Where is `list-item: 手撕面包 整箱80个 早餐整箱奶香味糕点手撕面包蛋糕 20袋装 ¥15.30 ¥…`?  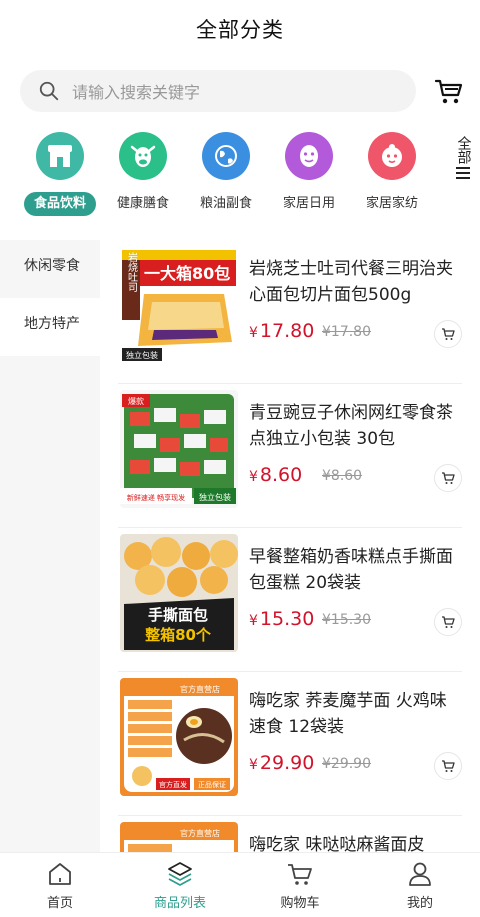 list-item: 手撕面包 整箱80个 早餐整箱奶香味糕点手撕面包蛋糕 20袋装 ¥15.30 ¥… is located at coordinates (290, 600).